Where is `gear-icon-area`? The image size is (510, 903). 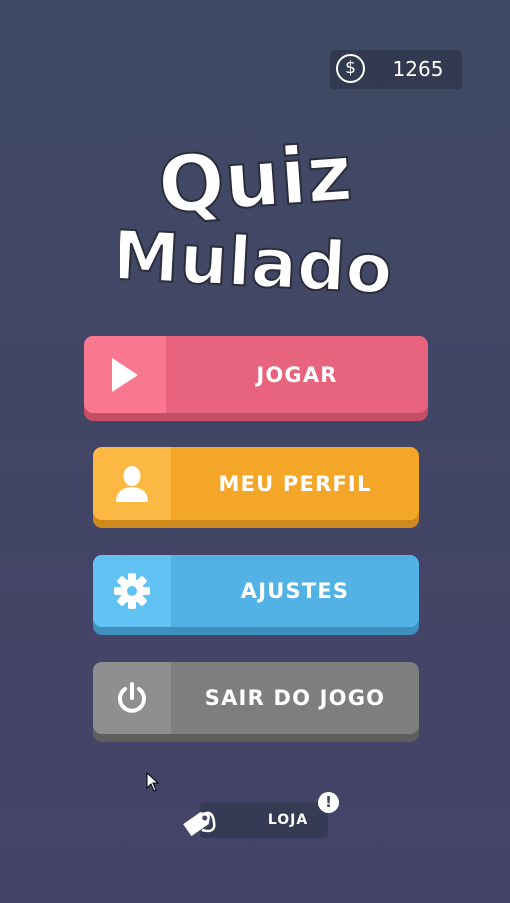
gear-icon-area is located at coordinates (132, 591).